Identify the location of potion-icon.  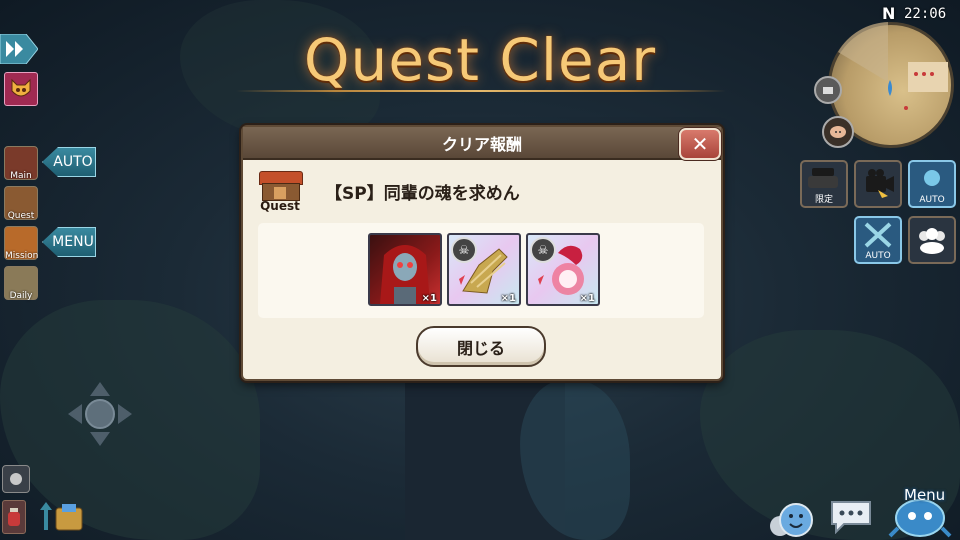
(14, 517).